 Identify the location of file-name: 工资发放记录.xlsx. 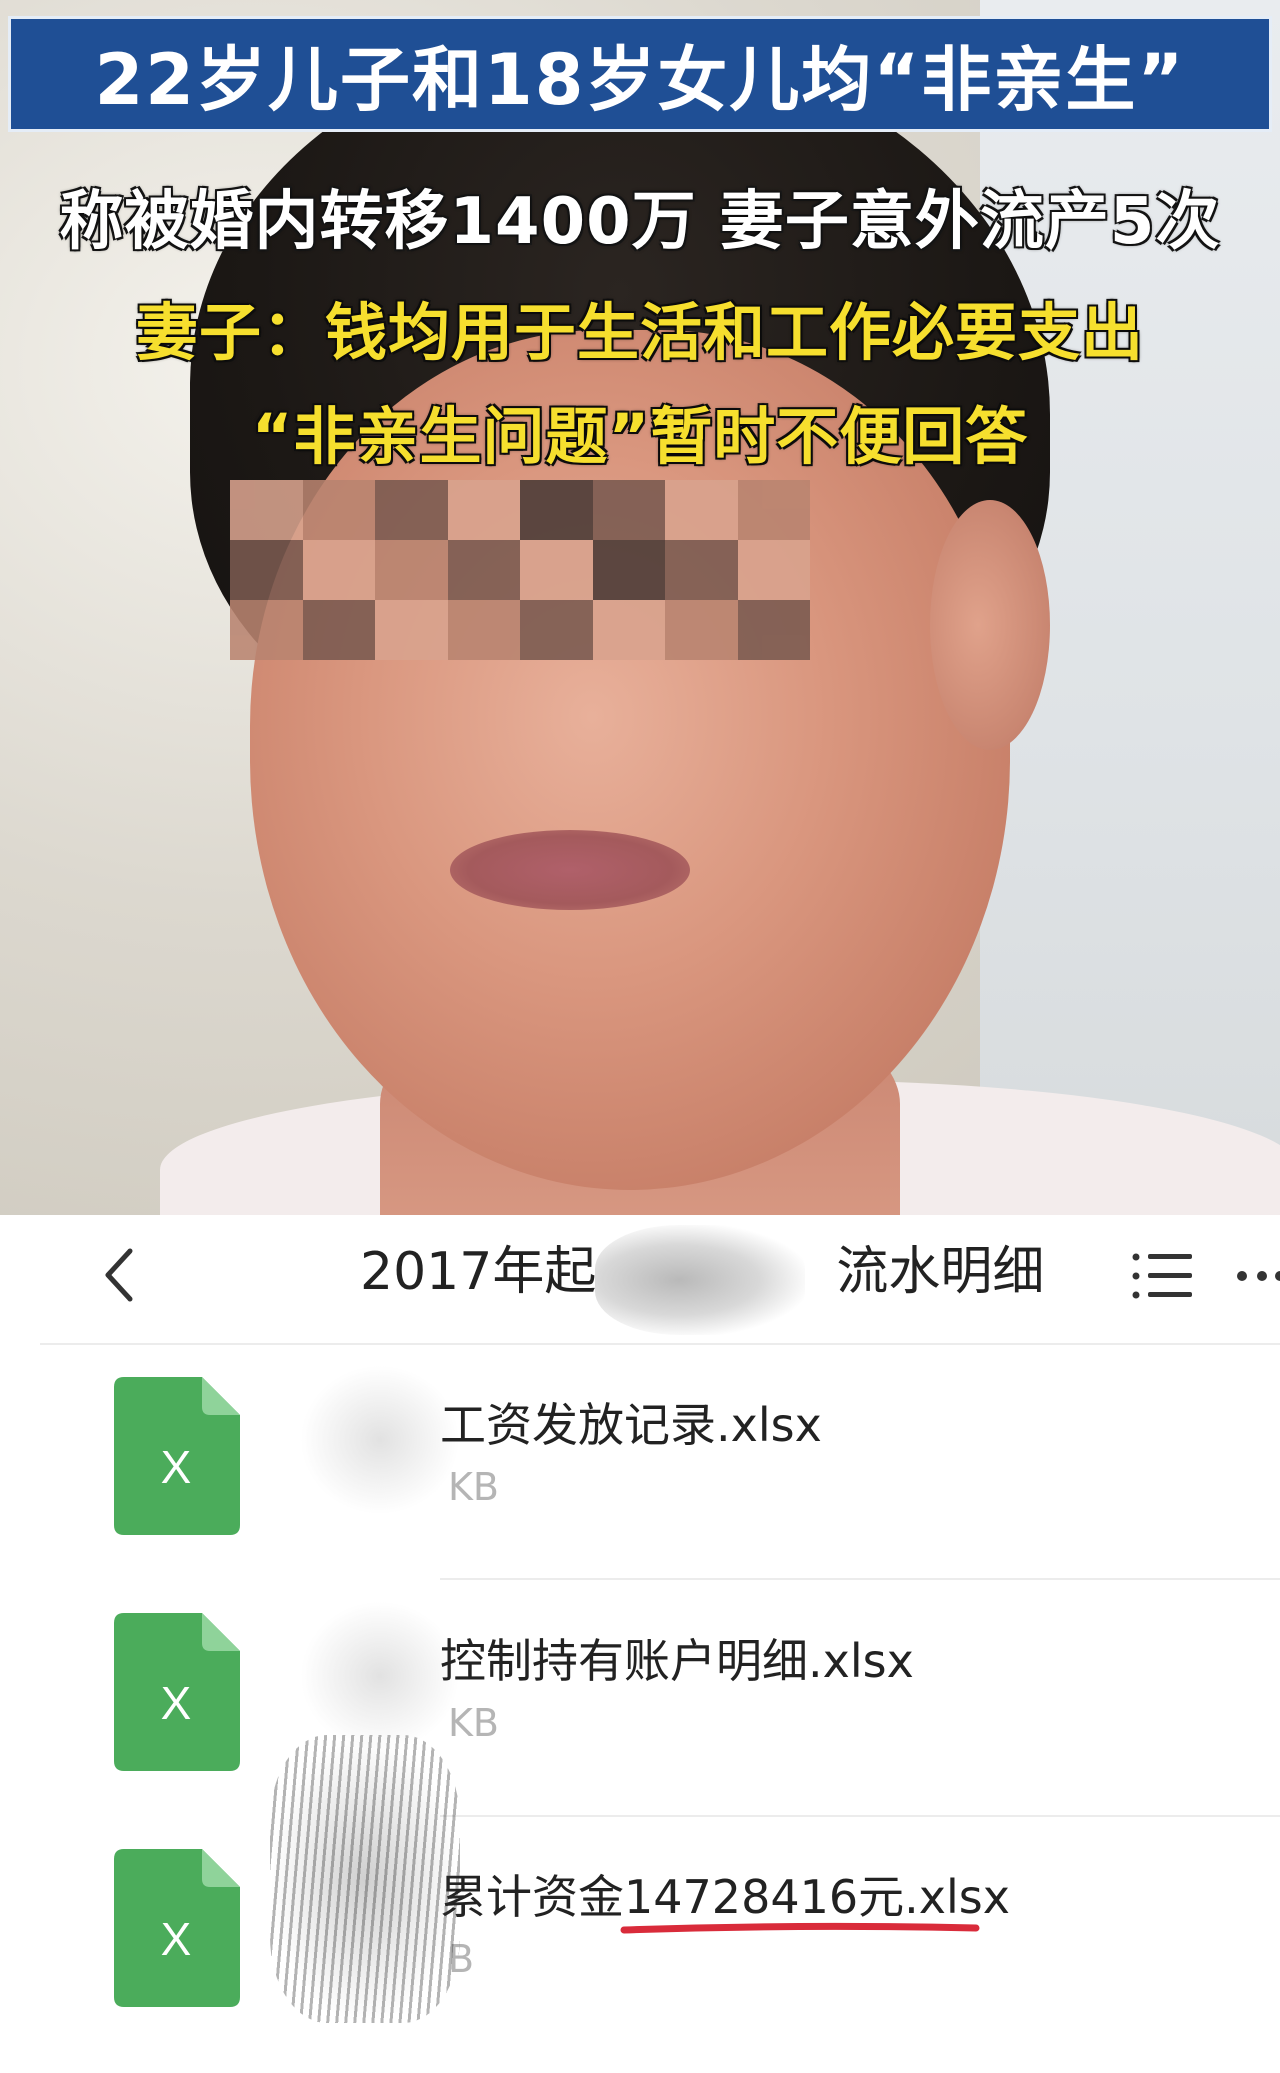
(631, 1425).